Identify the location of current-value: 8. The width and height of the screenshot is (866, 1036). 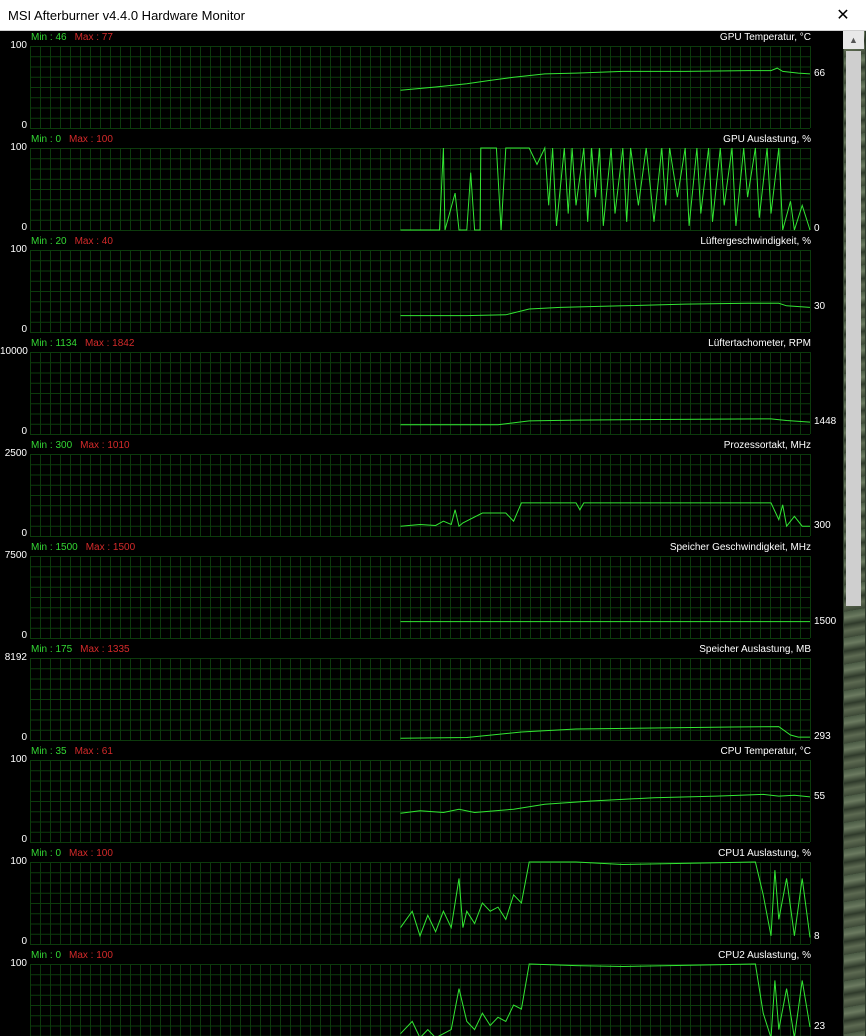
(817, 937).